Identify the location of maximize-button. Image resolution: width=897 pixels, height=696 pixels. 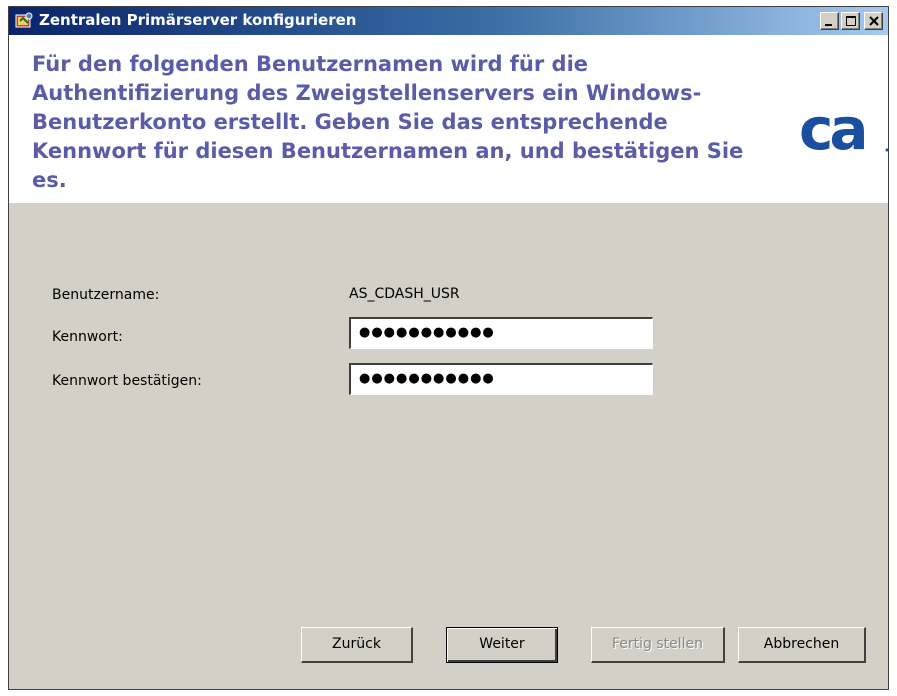
(850, 21).